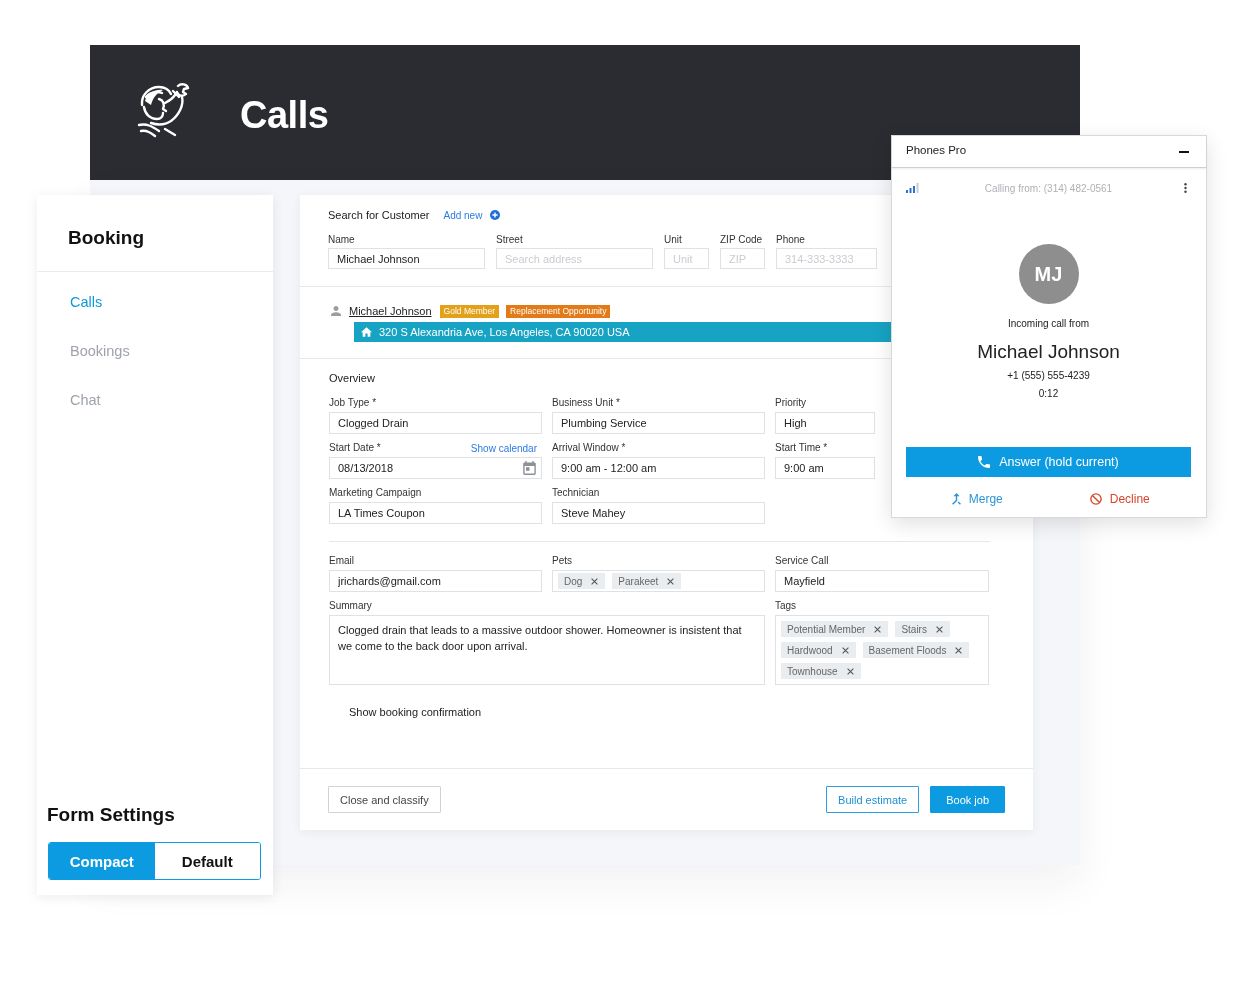 This screenshot has height=1000, width=1237. I want to click on close-and-classify-button: Close and classify, so click(384, 799).